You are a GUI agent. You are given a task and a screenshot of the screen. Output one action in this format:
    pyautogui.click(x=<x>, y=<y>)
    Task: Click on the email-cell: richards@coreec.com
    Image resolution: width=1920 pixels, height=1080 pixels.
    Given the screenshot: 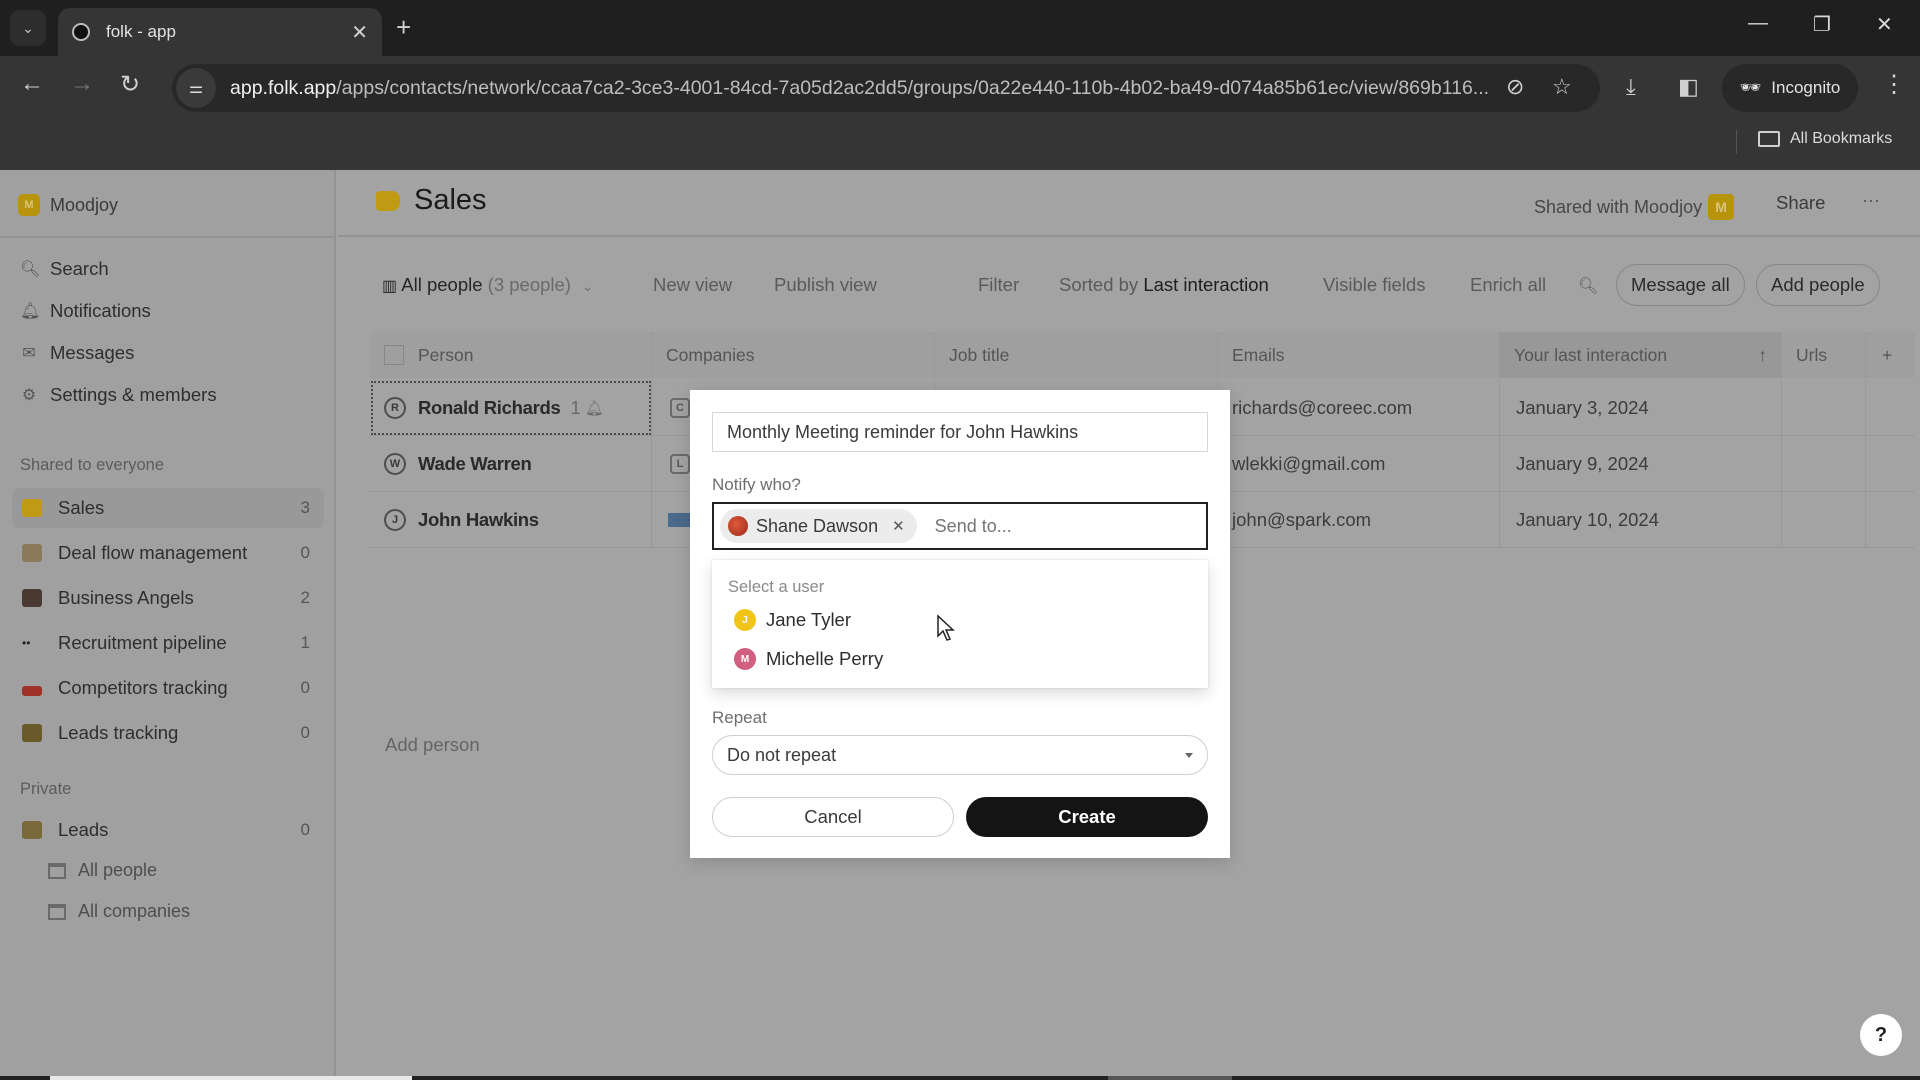 What is the action you would take?
    pyautogui.click(x=1359, y=408)
    